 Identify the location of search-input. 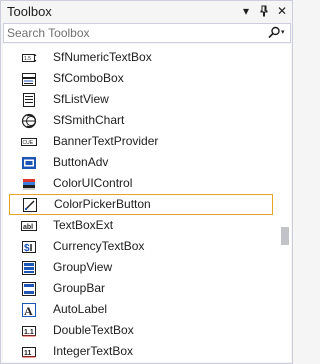
(132, 33).